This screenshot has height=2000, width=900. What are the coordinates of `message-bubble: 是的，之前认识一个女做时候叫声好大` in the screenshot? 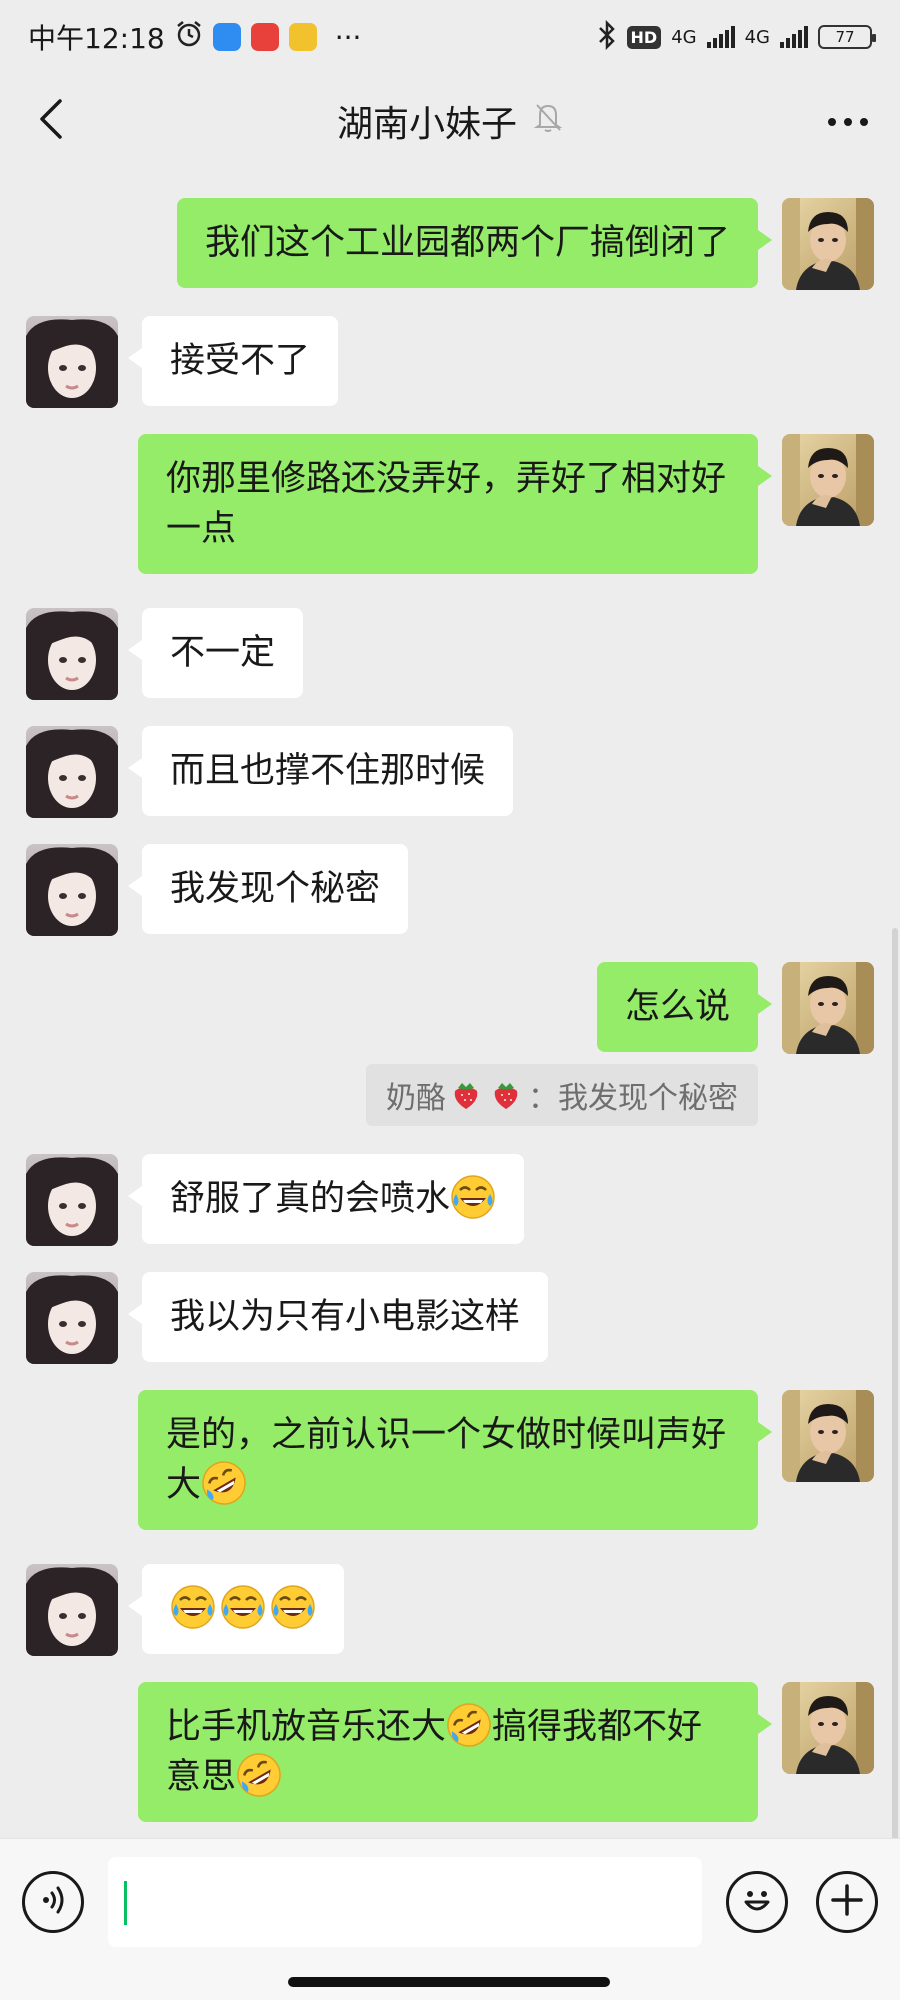 It's located at (455, 1460).